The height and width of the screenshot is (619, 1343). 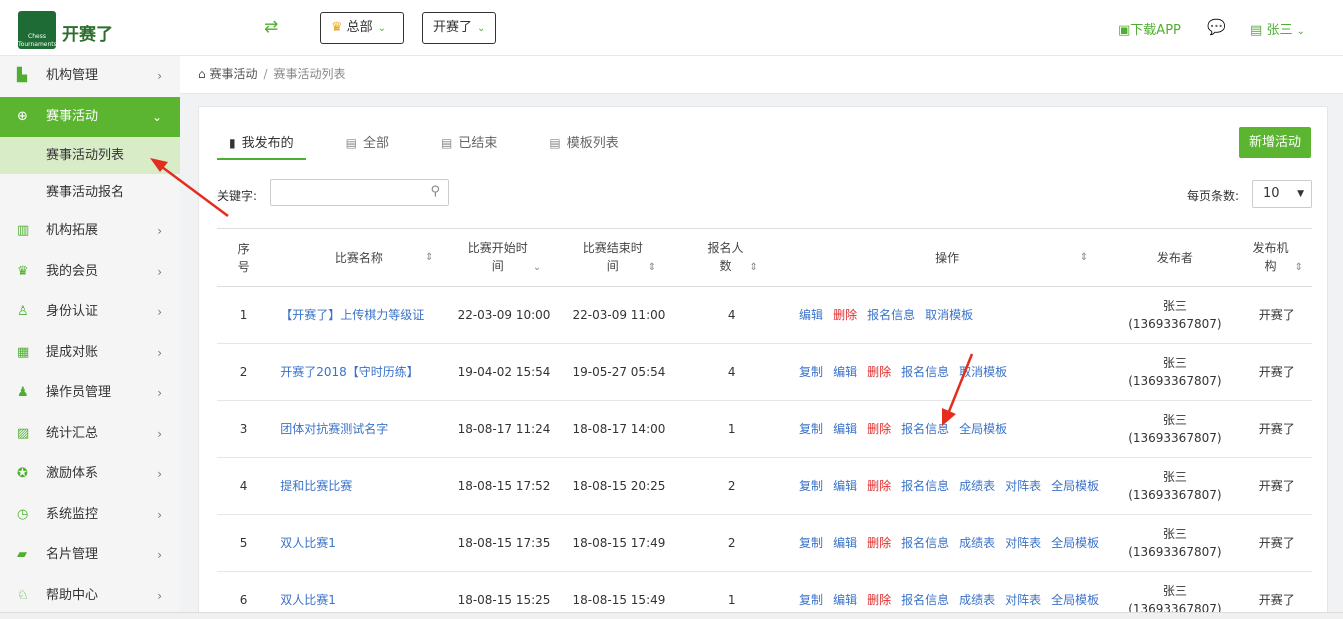 I want to click on sidebar-item-identity: ♙ 身份认证 ›, so click(x=90, y=312).